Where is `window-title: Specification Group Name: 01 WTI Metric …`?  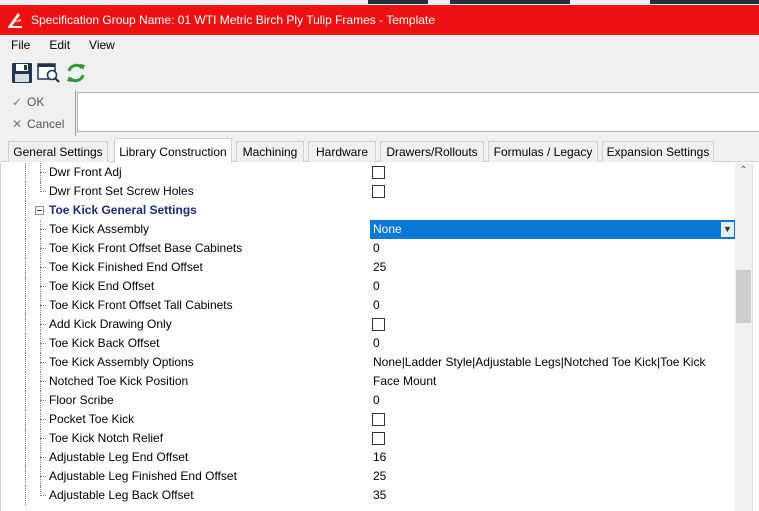
window-title: Specification Group Name: 01 WTI Metric … is located at coordinates (233, 20).